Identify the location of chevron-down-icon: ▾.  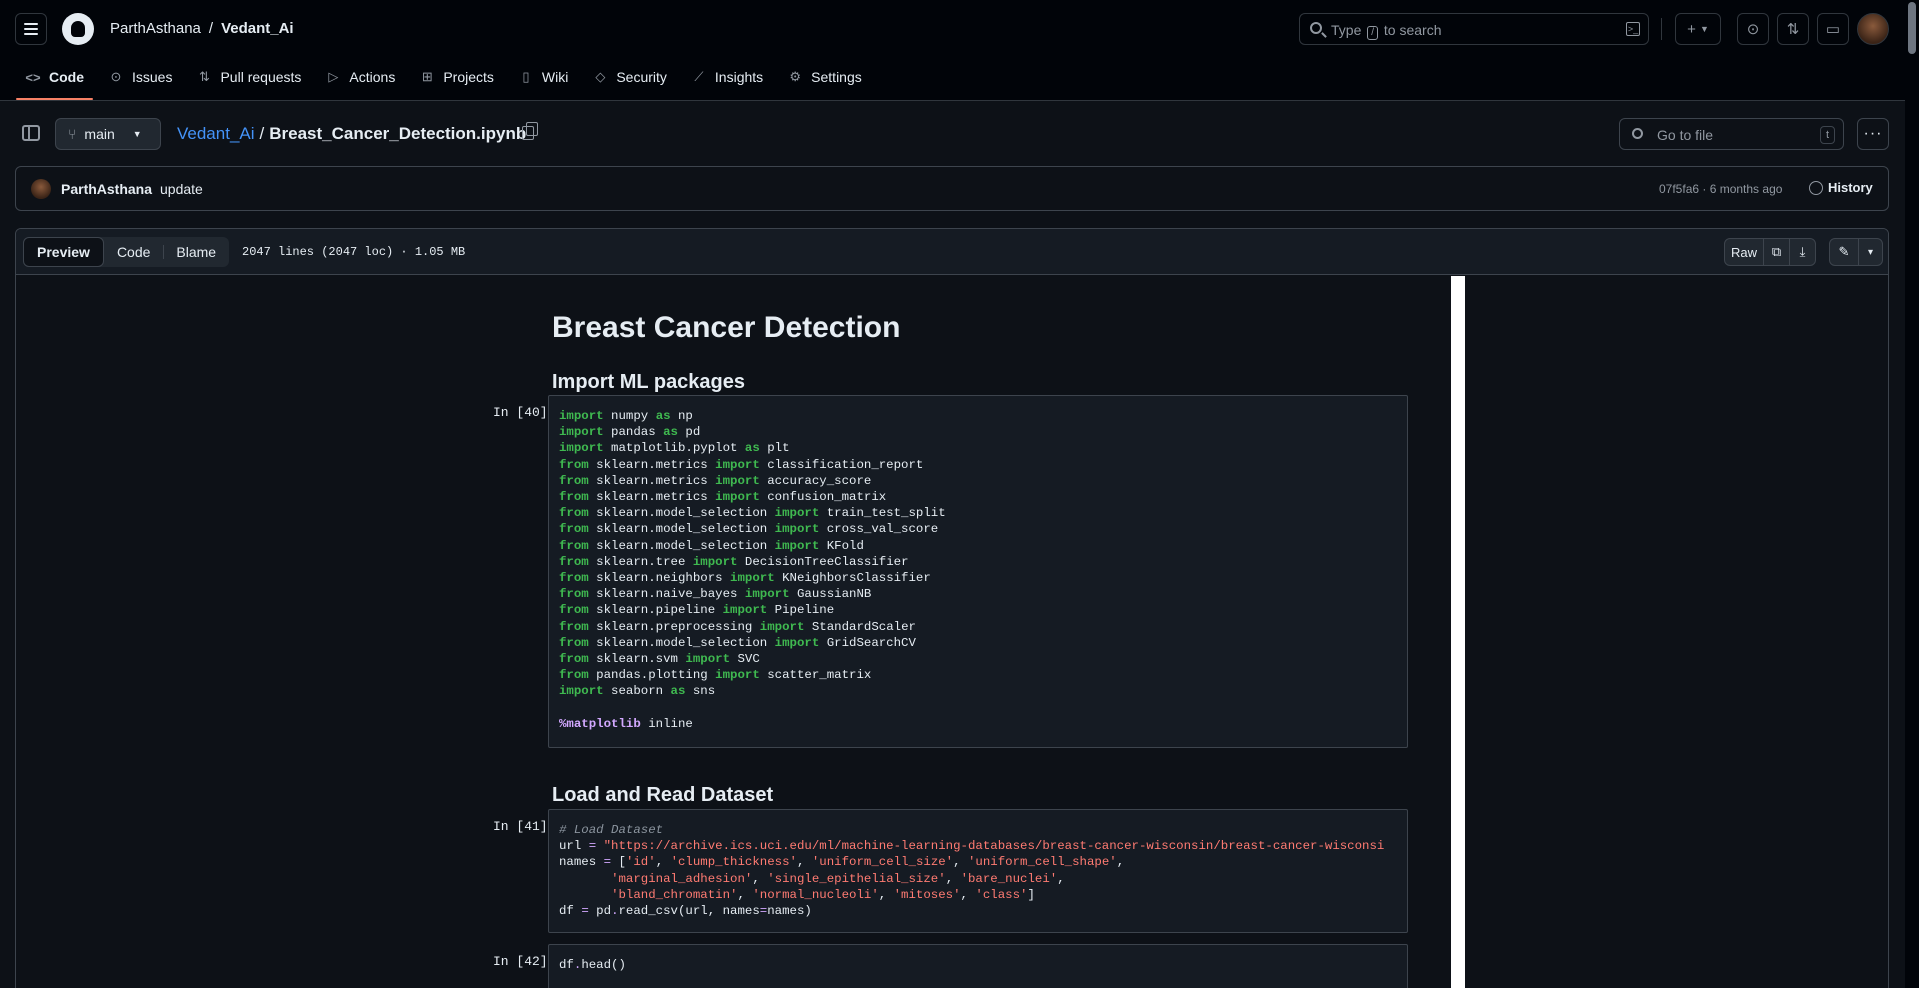
(1870, 252).